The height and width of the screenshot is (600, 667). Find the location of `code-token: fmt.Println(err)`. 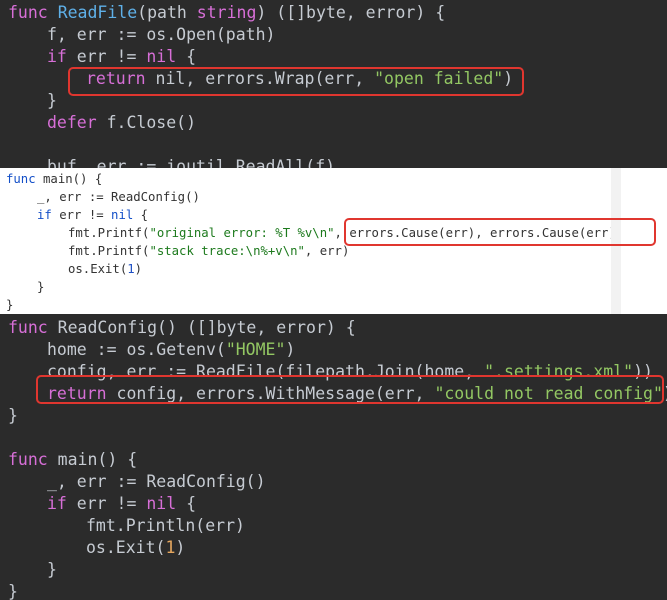

code-token: fmt.Println(err) is located at coordinates (165, 525).